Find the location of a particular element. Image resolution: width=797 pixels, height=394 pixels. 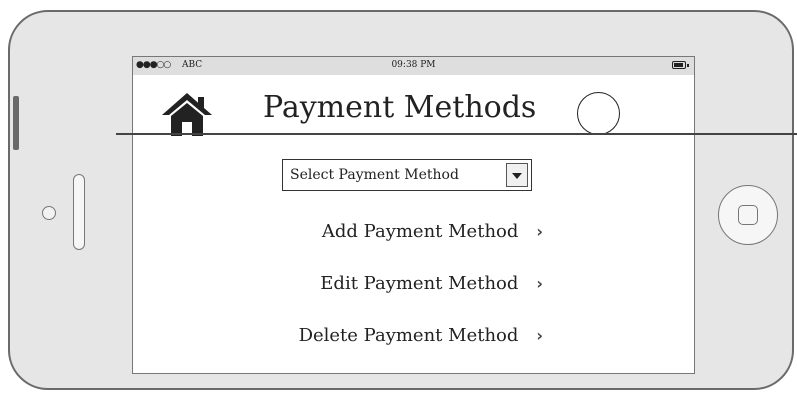

select-value: Select Payment Method is located at coordinates (374, 175).